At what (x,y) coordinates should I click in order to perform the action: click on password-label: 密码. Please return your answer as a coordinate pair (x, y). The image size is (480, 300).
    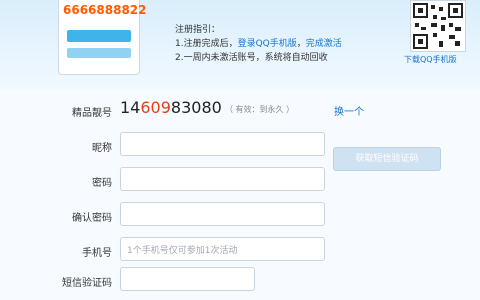
    Looking at the image, I should click on (102, 183).